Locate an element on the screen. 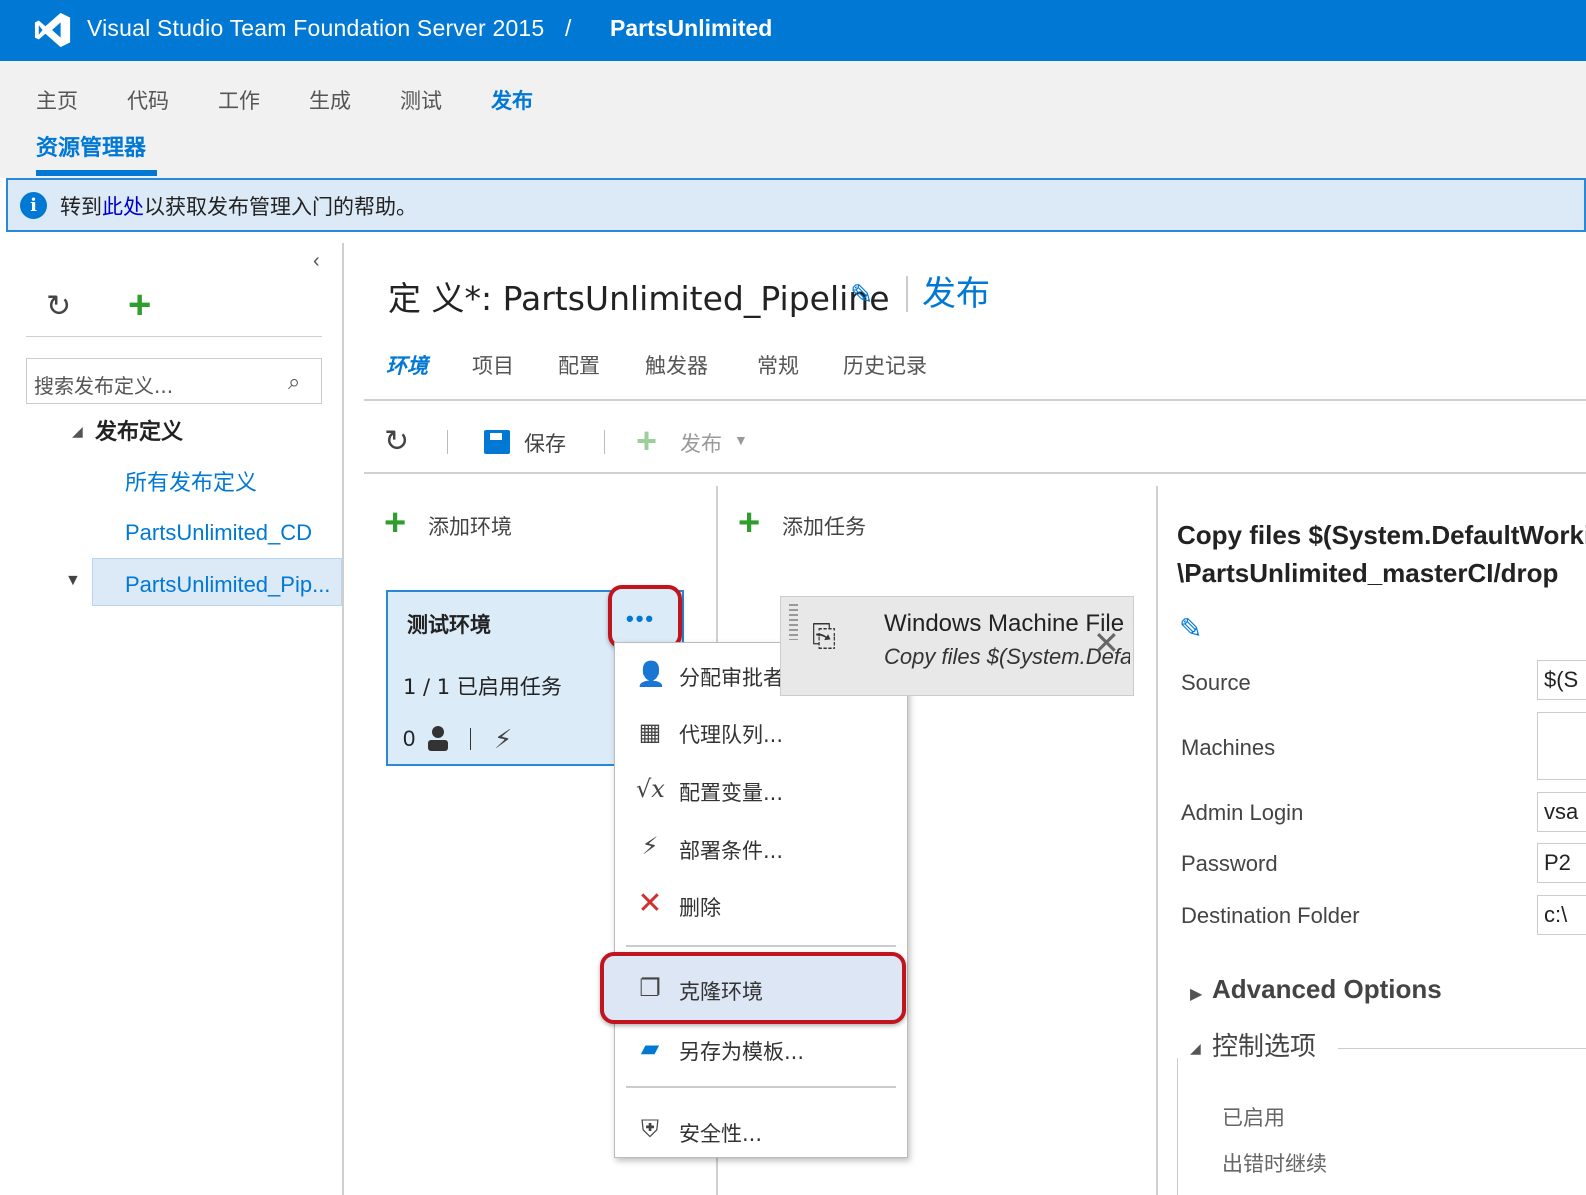 This screenshot has height=1195, width=1586. card-separator is located at coordinates (470, 739).